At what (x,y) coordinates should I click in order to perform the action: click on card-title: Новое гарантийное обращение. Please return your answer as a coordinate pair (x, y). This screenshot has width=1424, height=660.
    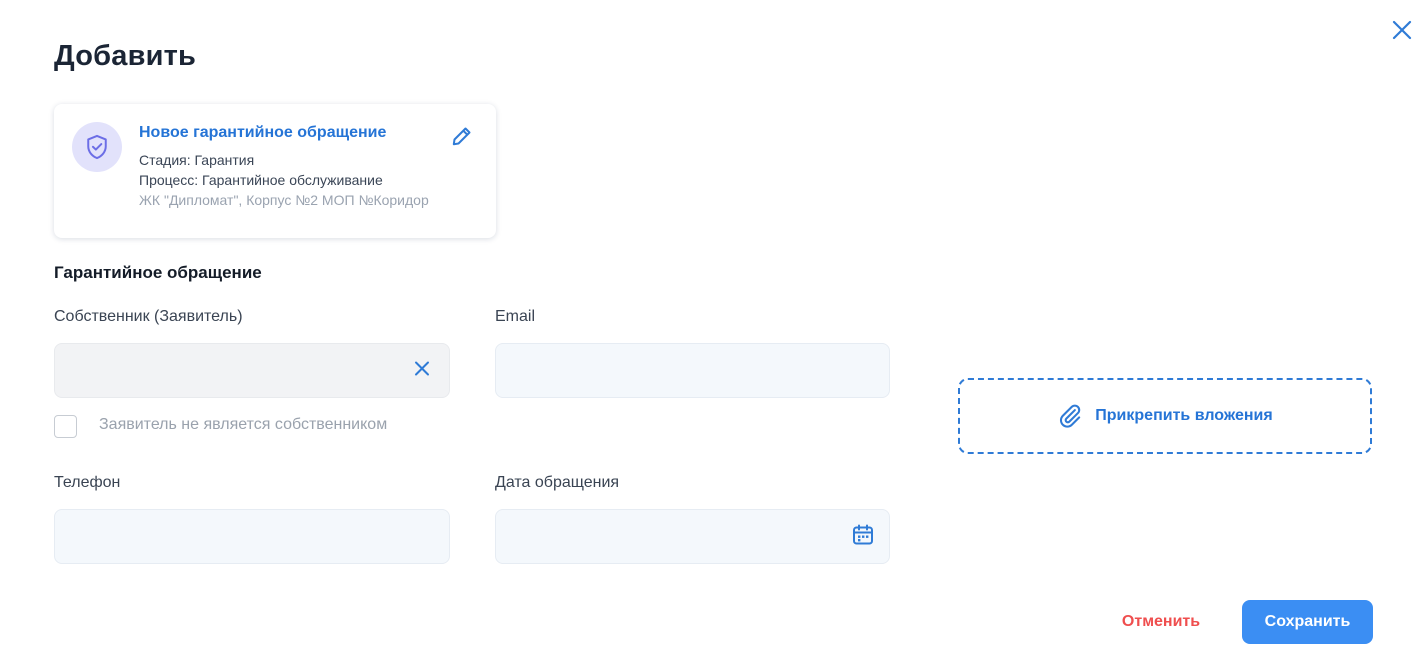
    Looking at the image, I should click on (263, 132).